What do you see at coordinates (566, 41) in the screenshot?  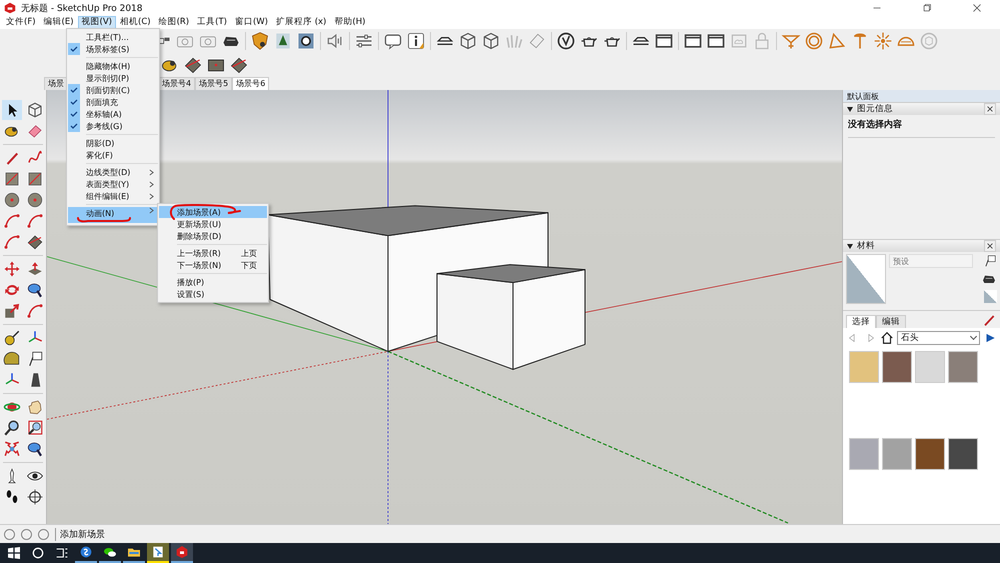 I see `check-icon` at bounding box center [566, 41].